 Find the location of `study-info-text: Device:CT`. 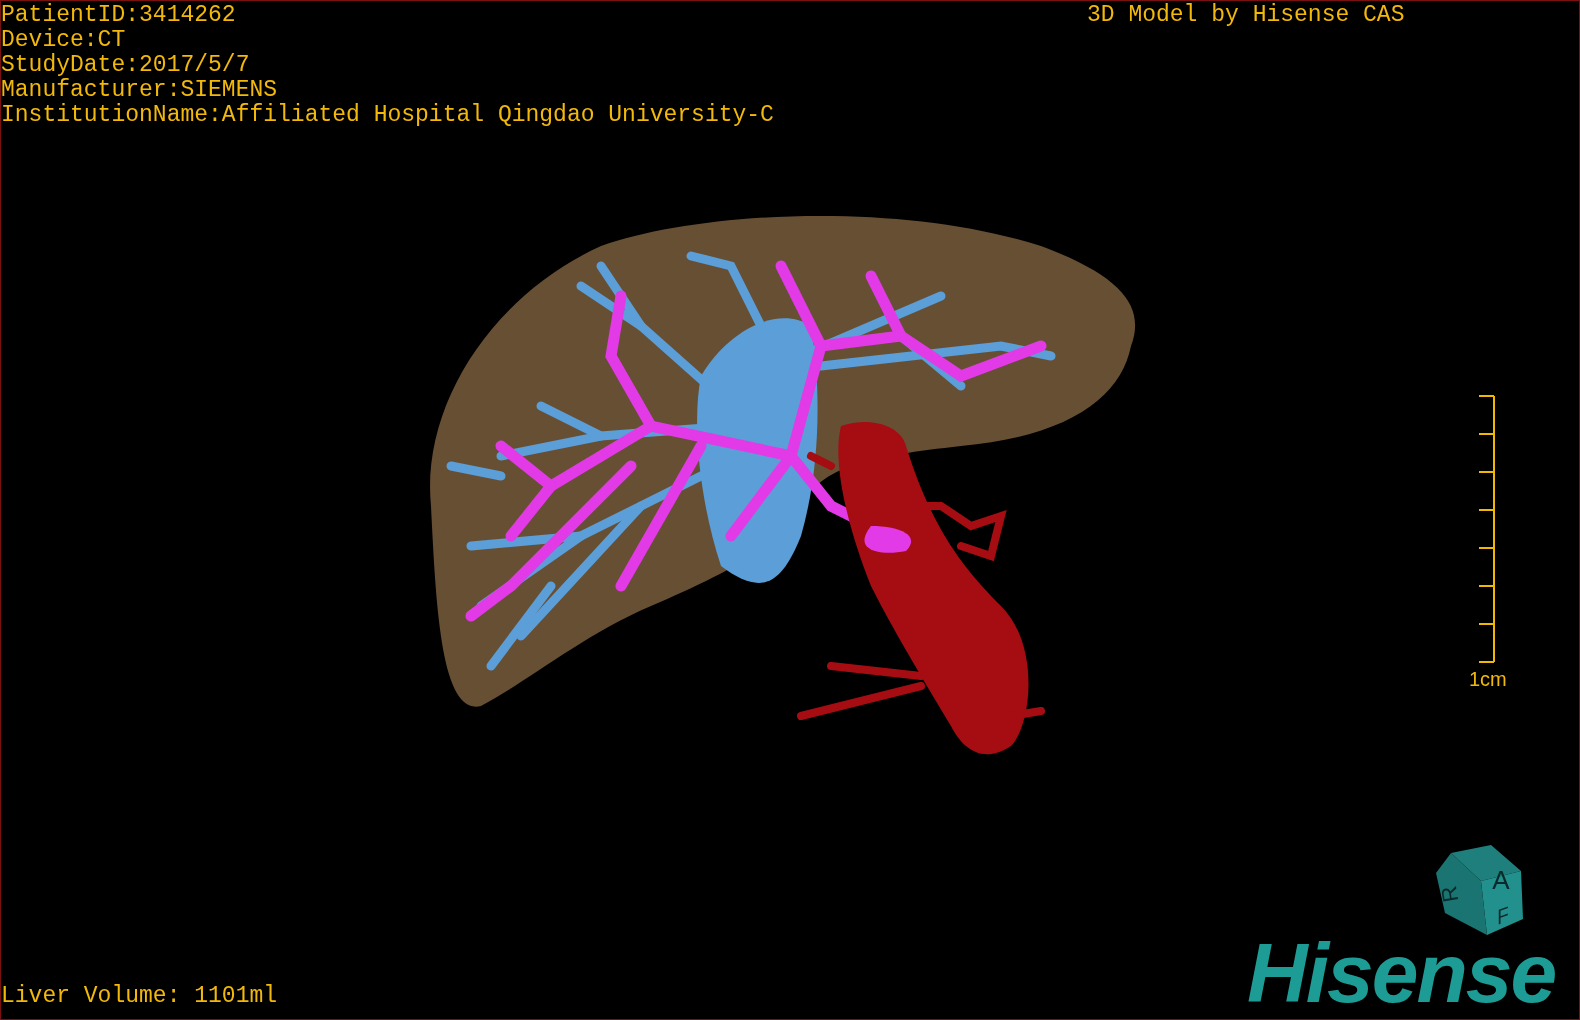

study-info-text: Device:CT is located at coordinates (63, 40).